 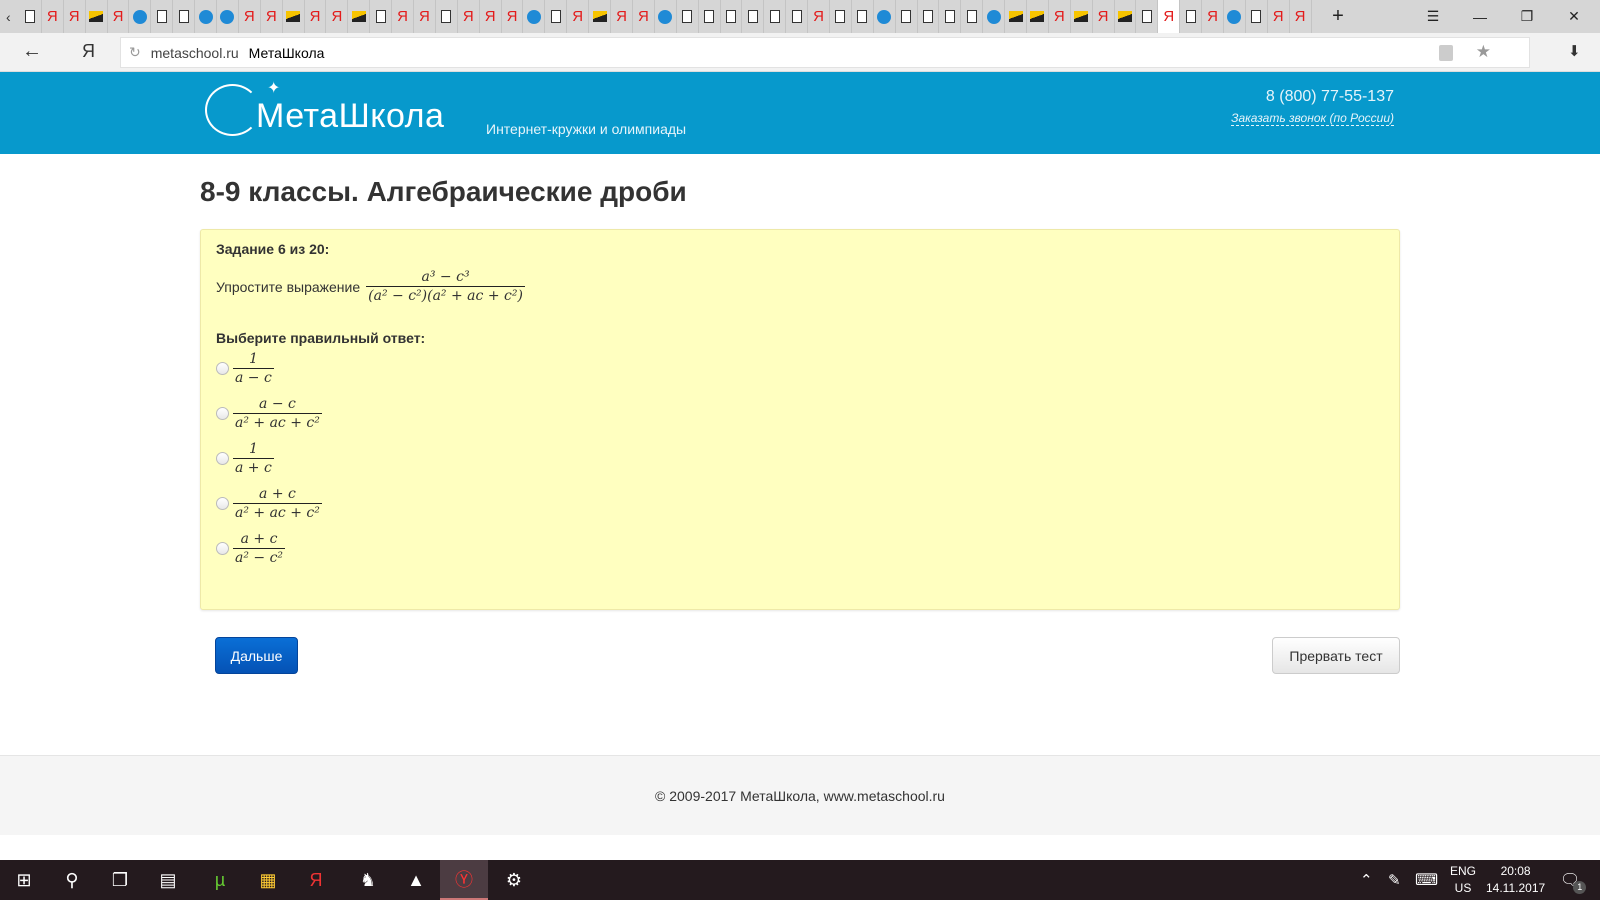 I want to click on search-icon: ⚲, so click(x=72, y=880).